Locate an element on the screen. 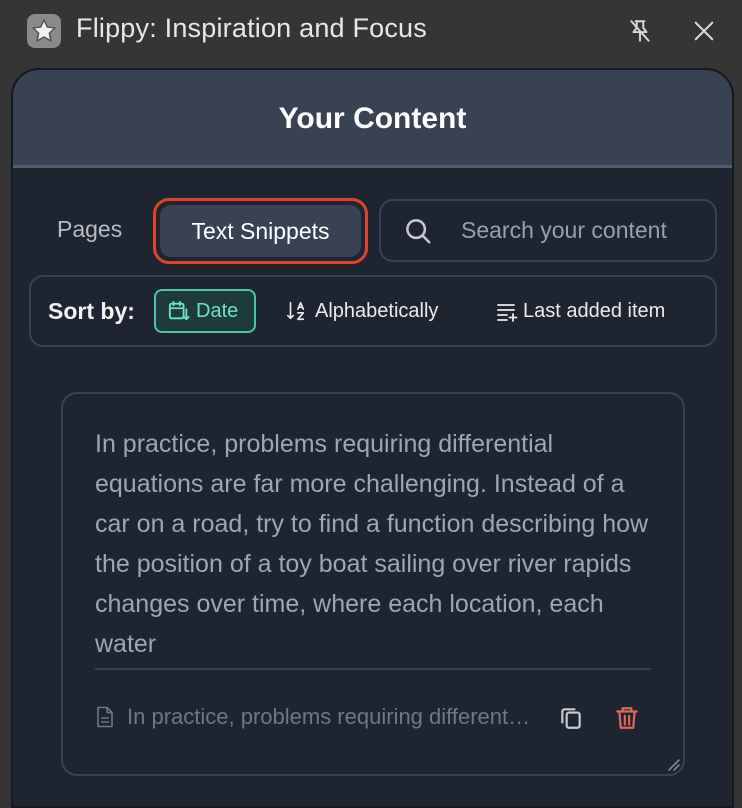 The height and width of the screenshot is (808, 742). tab-text-snippets: Text Snippets is located at coordinates (260, 231).